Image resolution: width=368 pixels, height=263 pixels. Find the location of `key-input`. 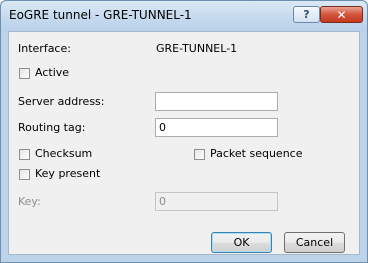

key-input is located at coordinates (216, 201).